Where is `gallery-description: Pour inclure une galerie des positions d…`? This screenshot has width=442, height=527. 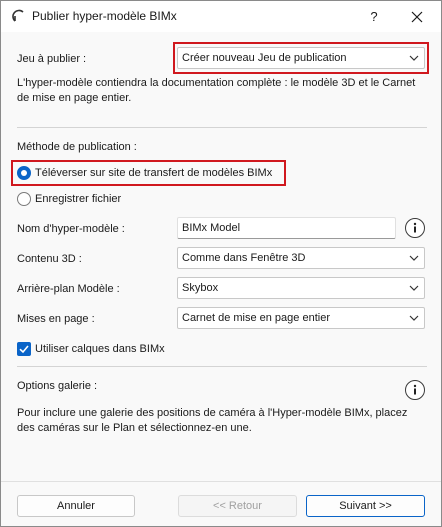 gallery-description: Pour inclure une galerie des positions d… is located at coordinates (212, 420).